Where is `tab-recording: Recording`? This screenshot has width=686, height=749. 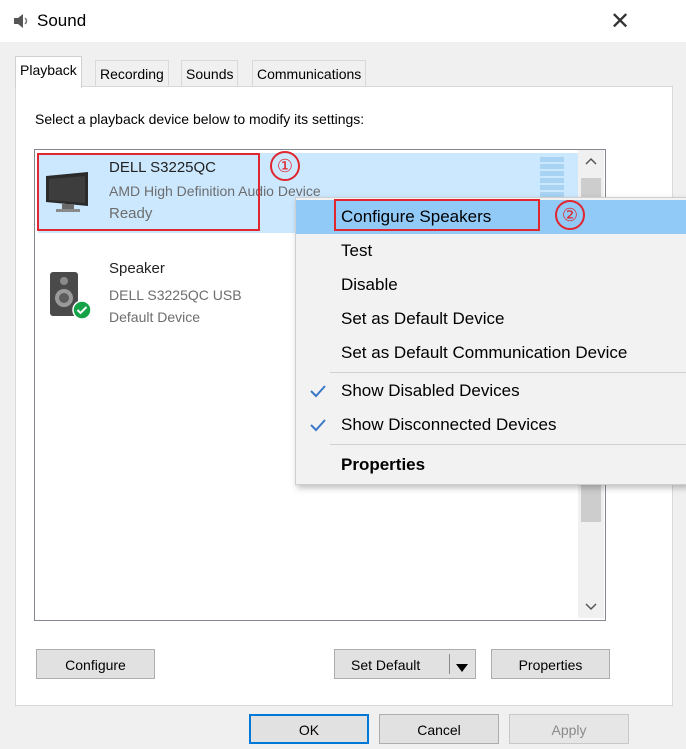
tab-recording: Recording is located at coordinates (132, 73).